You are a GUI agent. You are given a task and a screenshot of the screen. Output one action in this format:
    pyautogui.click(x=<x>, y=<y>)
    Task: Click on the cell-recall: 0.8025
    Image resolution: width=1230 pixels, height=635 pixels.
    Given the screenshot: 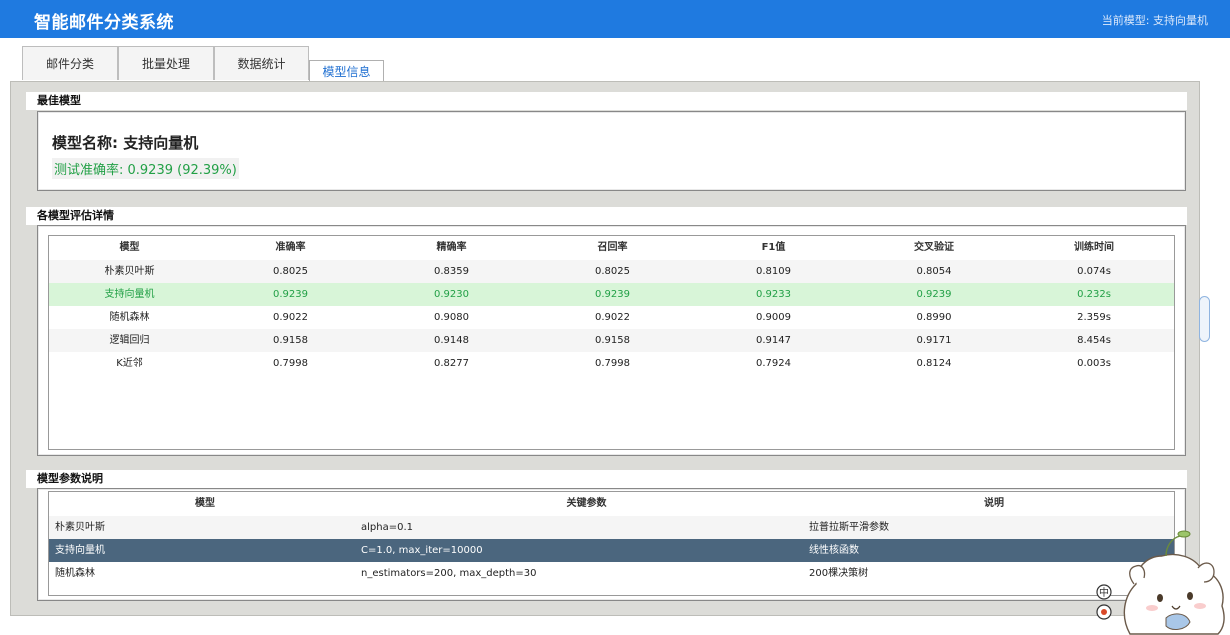 What is the action you would take?
    pyautogui.click(x=612, y=271)
    